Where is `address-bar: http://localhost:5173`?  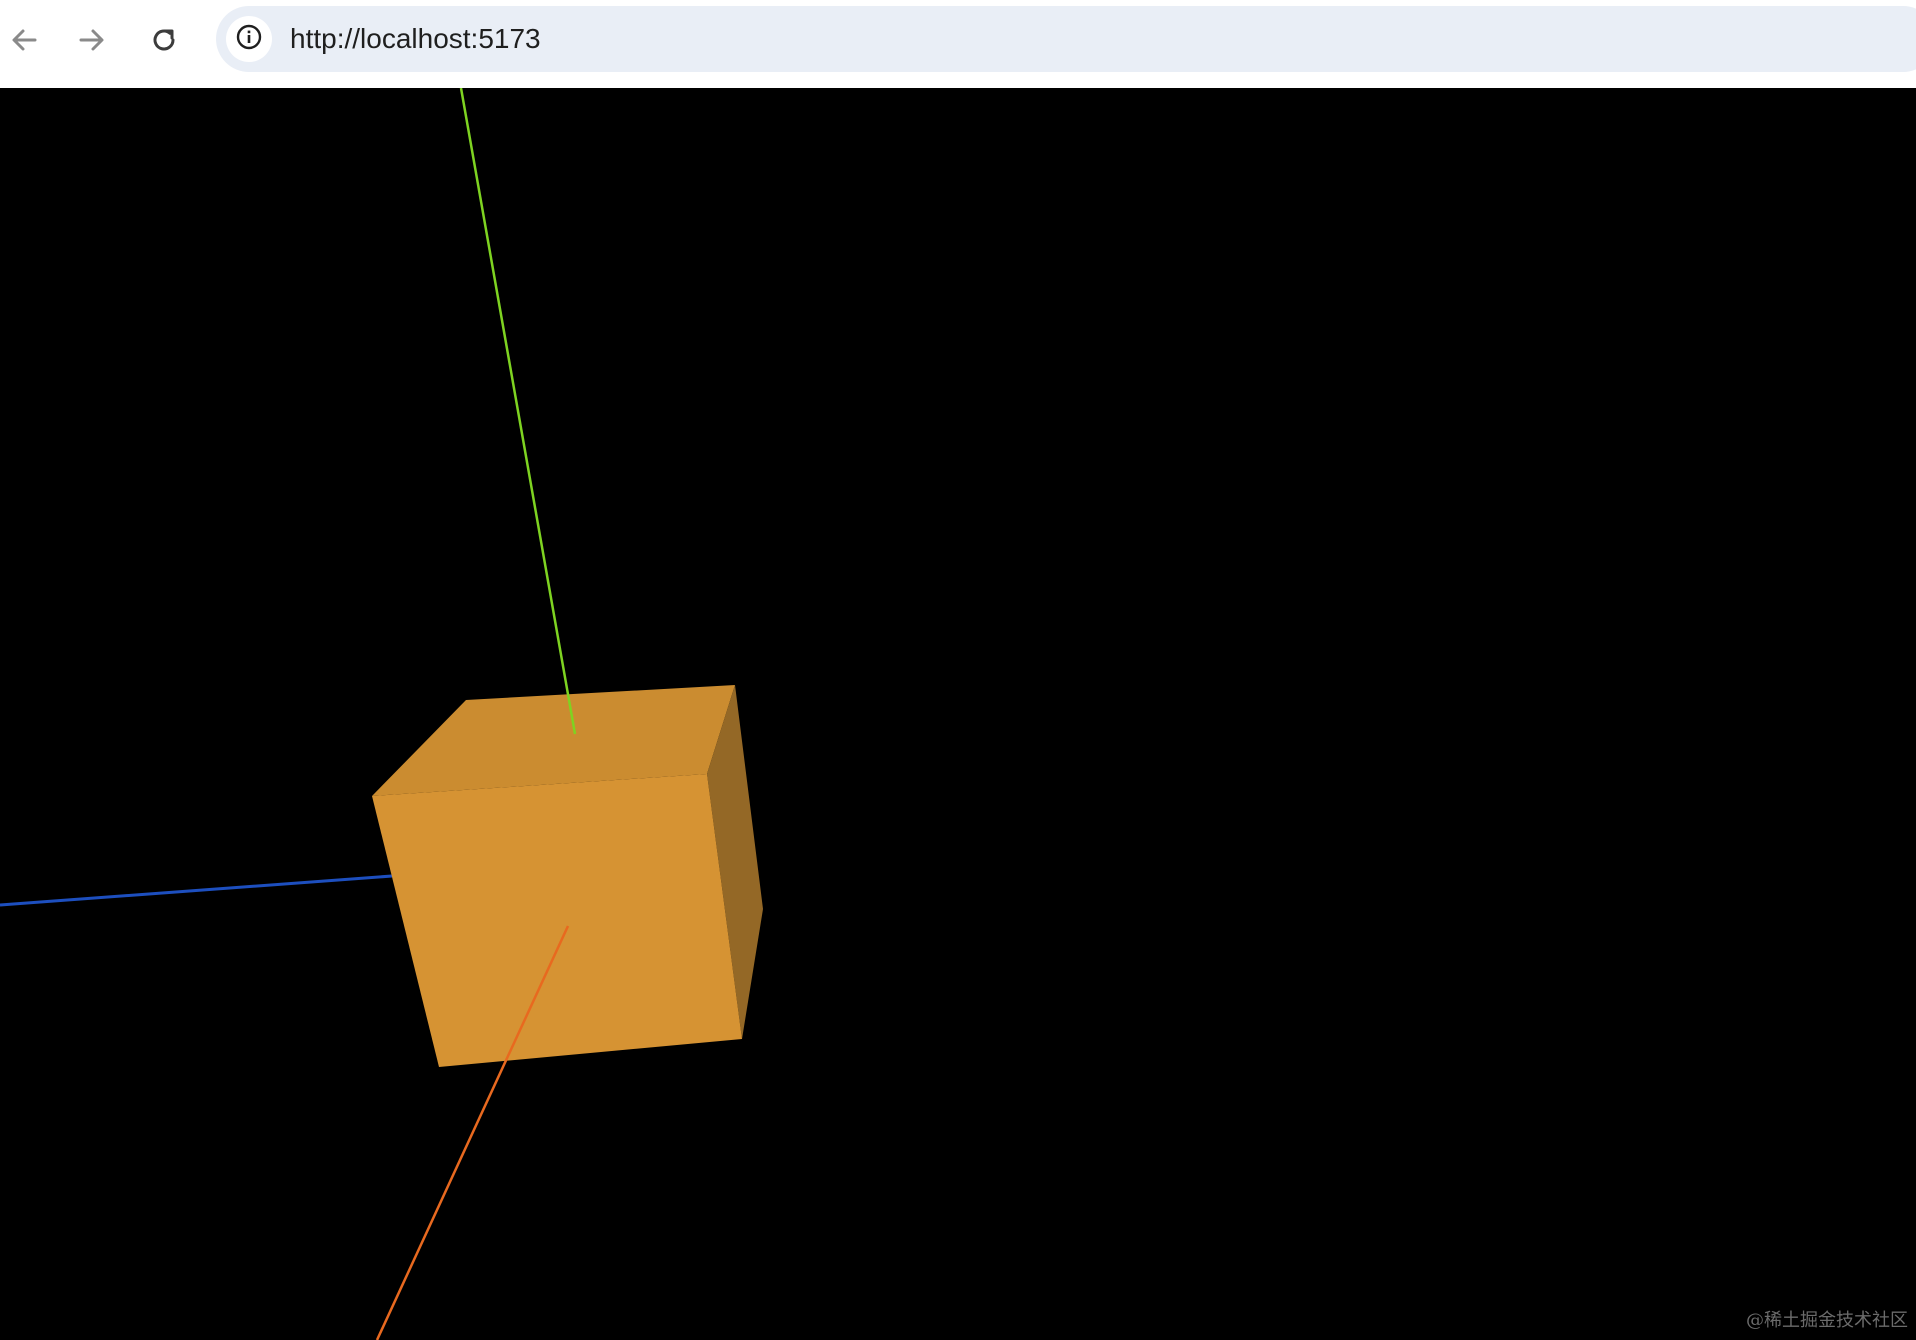 address-bar: http://localhost:5173 is located at coordinates (1066, 39).